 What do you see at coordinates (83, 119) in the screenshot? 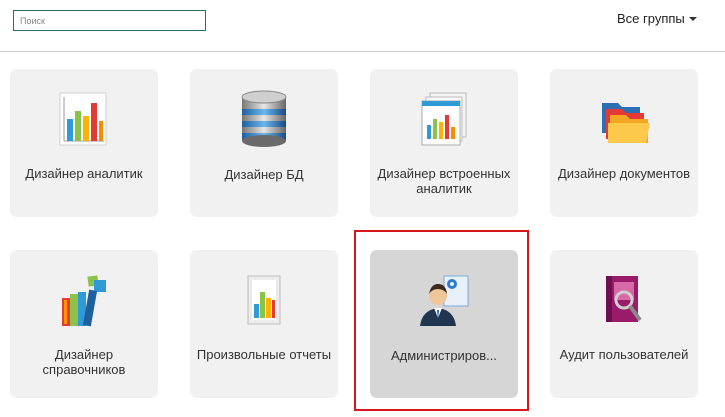
I see `bar-chart-icon` at bounding box center [83, 119].